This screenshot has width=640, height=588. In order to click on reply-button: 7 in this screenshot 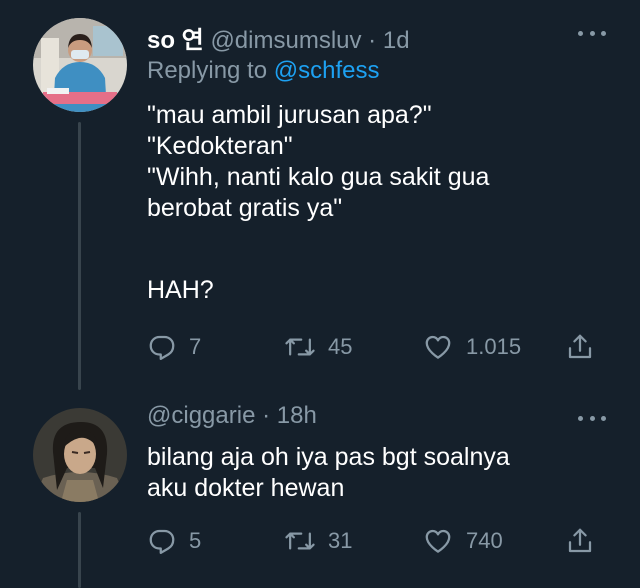, I will do `click(174, 347)`.